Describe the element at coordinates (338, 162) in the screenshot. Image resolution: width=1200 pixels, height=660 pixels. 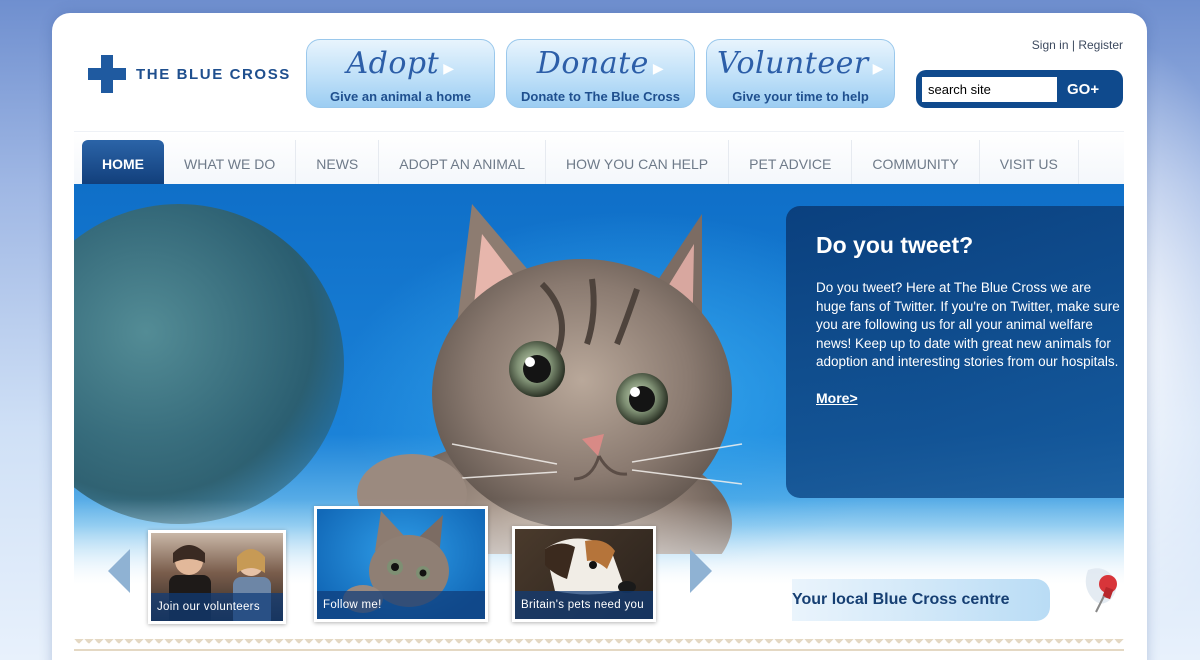
I see `nav-news: NEWS` at that location.